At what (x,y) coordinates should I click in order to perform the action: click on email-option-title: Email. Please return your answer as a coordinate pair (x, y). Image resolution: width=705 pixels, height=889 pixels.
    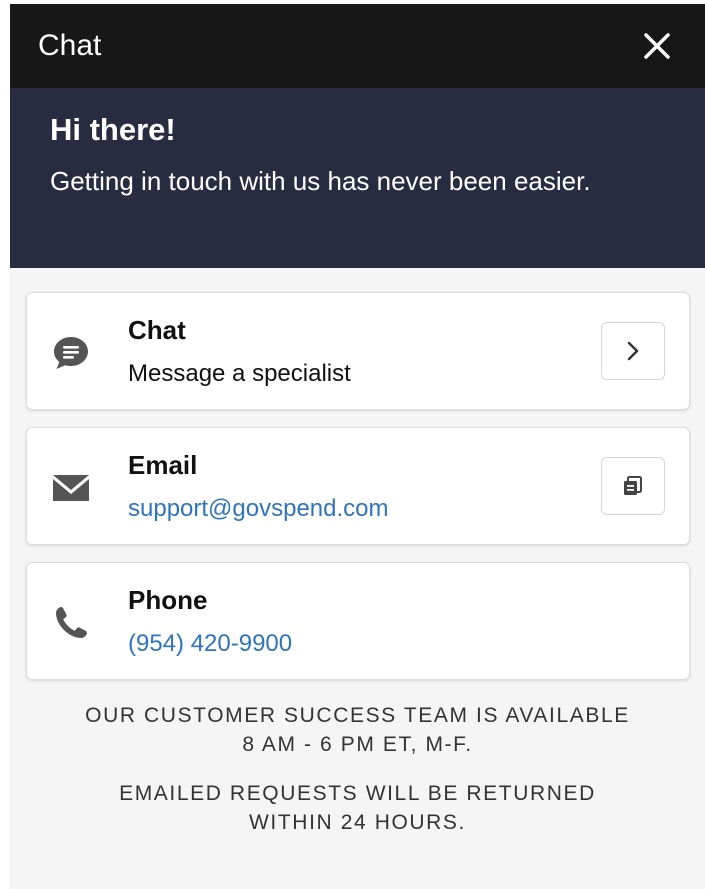
    Looking at the image, I should click on (163, 465).